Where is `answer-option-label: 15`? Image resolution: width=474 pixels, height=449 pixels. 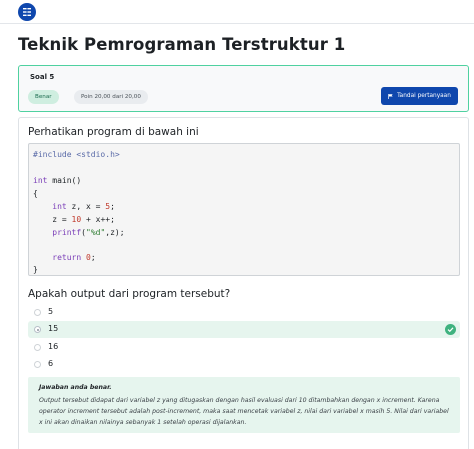
answer-option-label: 15 is located at coordinates (53, 328).